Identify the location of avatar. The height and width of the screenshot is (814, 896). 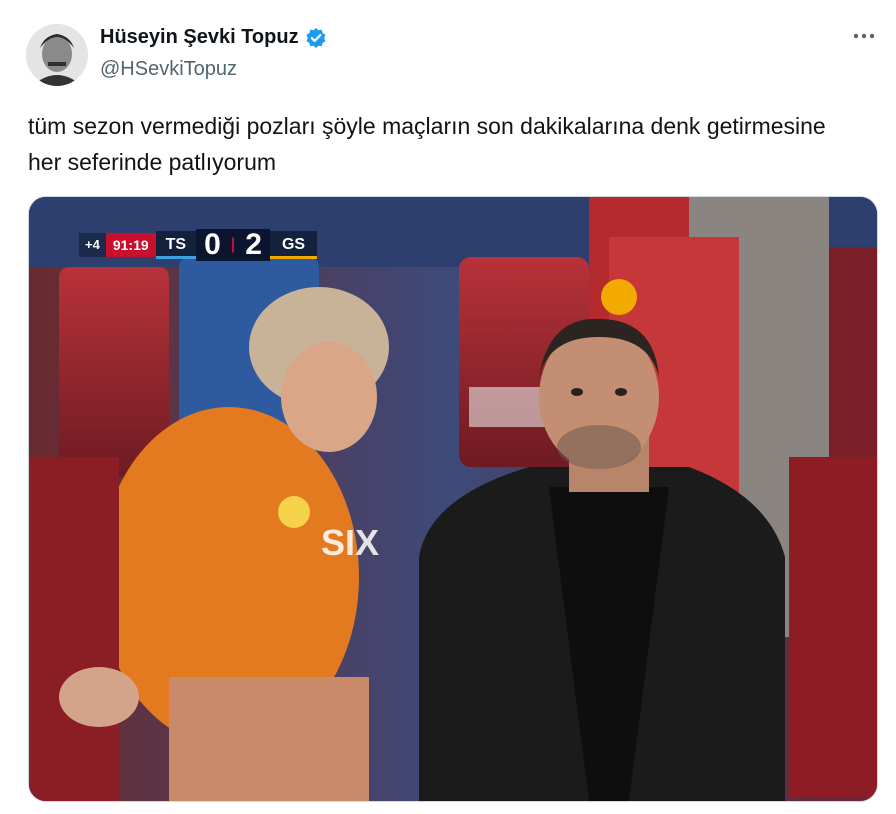
(57, 55).